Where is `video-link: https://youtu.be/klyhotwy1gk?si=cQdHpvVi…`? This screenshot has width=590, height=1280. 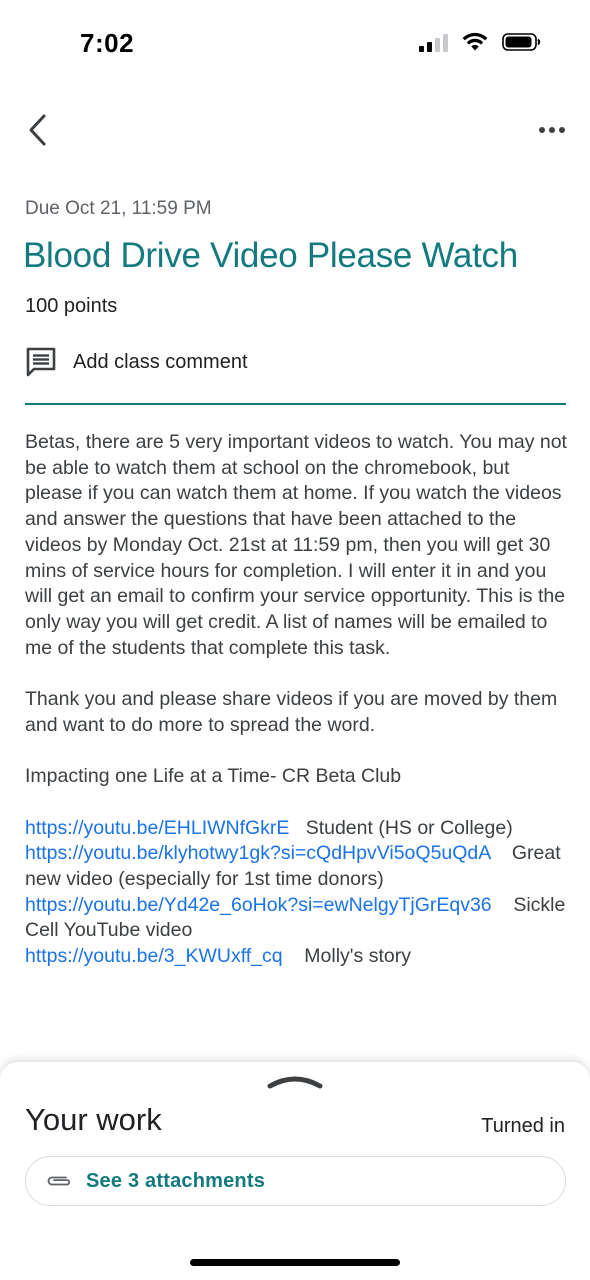 video-link: https://youtu.be/klyhotwy1gk?si=cQdHpvVi… is located at coordinates (257, 853).